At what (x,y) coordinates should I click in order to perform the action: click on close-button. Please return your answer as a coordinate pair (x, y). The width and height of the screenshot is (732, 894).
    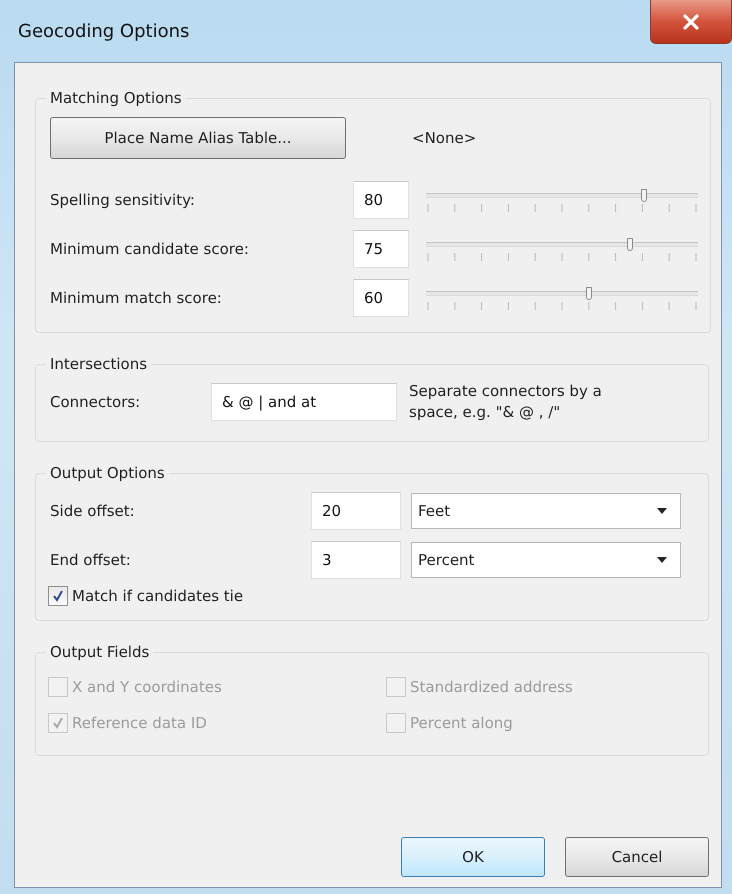
    Looking at the image, I should click on (691, 22).